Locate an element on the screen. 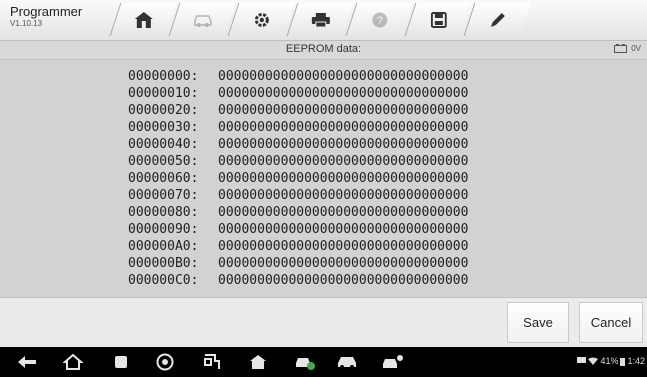 This screenshot has height=377, width=647. battery-percent: 41% is located at coordinates (609, 361).